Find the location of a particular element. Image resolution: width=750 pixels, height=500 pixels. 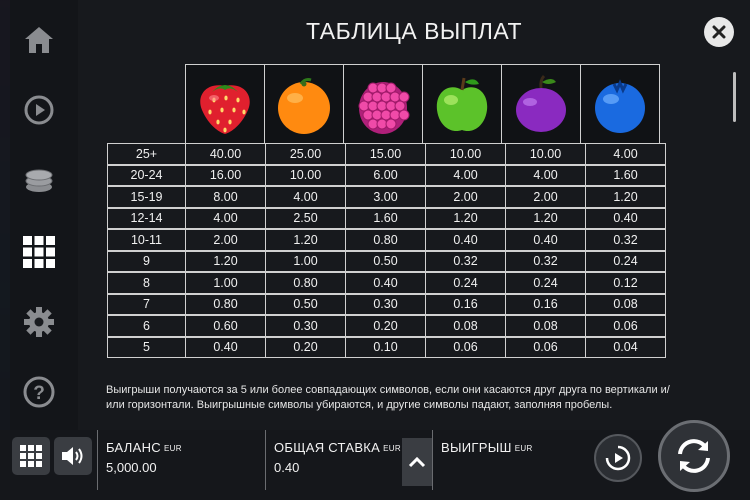

payout-cell-raspberry: 0.50 is located at coordinates (385, 261).